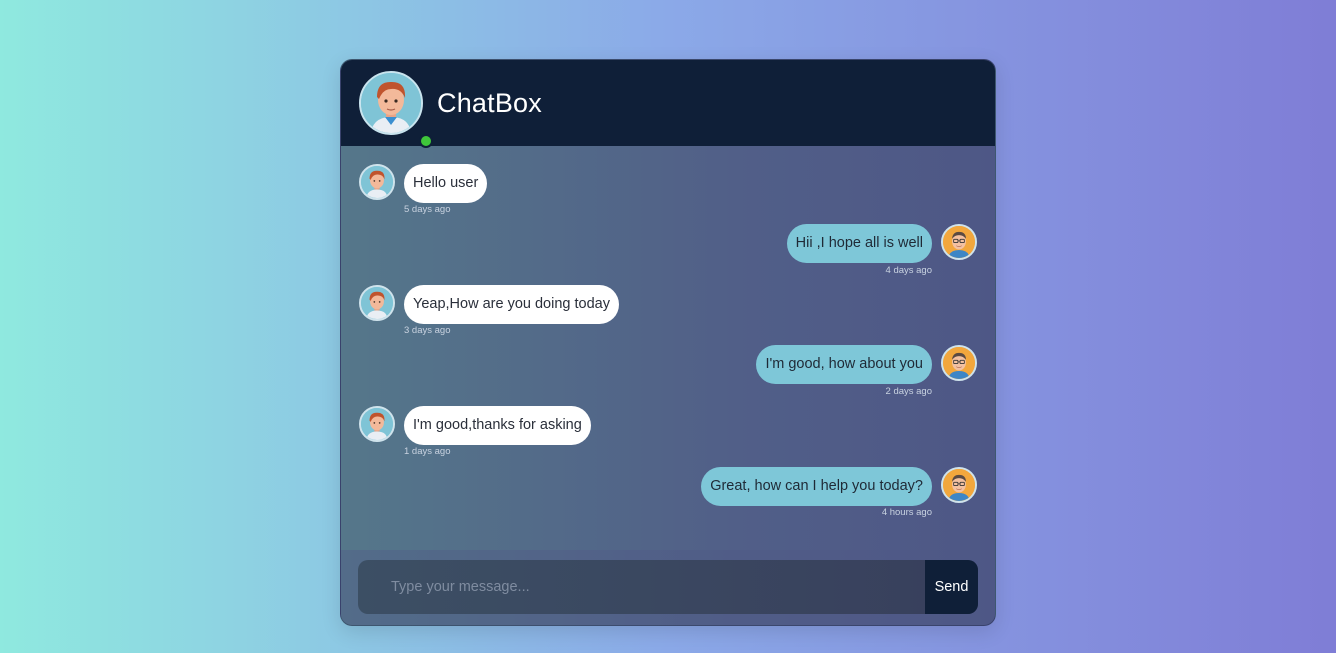 Image resolution: width=1336 pixels, height=653 pixels. I want to click on message-bubble: Yeap,How are you doing today, so click(511, 304).